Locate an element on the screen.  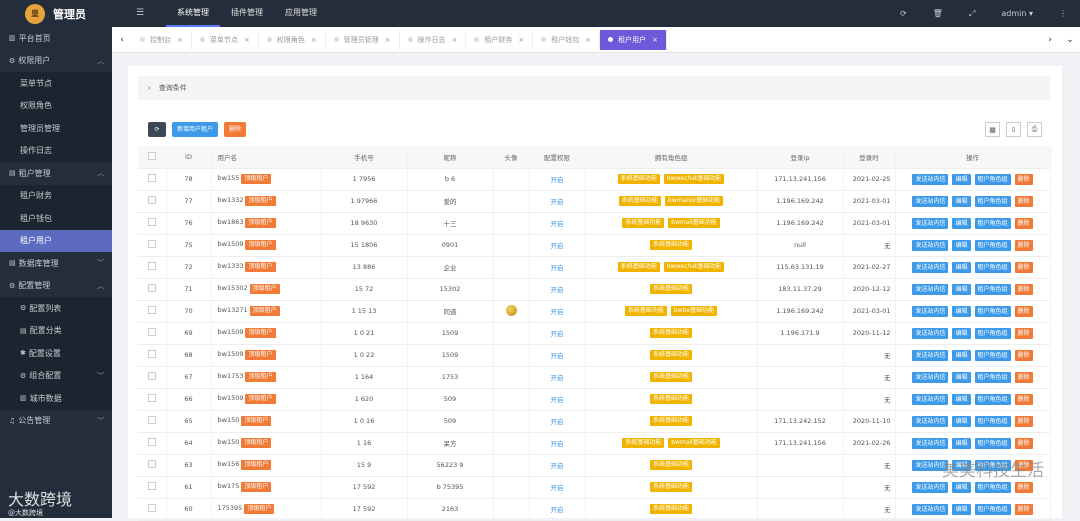
fullscreen-icon: ⤢ is located at coordinates (972, 14).